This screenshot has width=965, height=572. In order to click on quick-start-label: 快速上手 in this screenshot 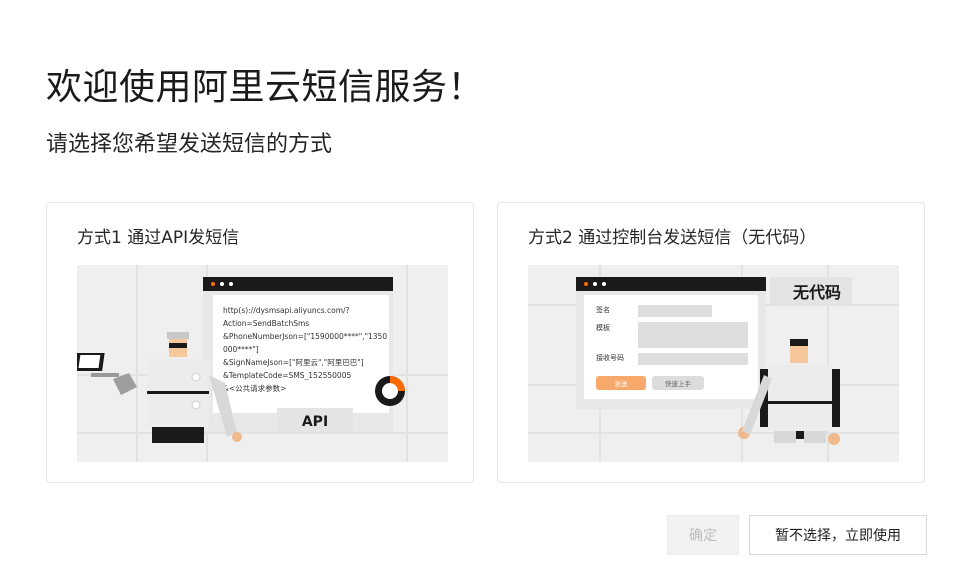, I will do `click(678, 383)`.